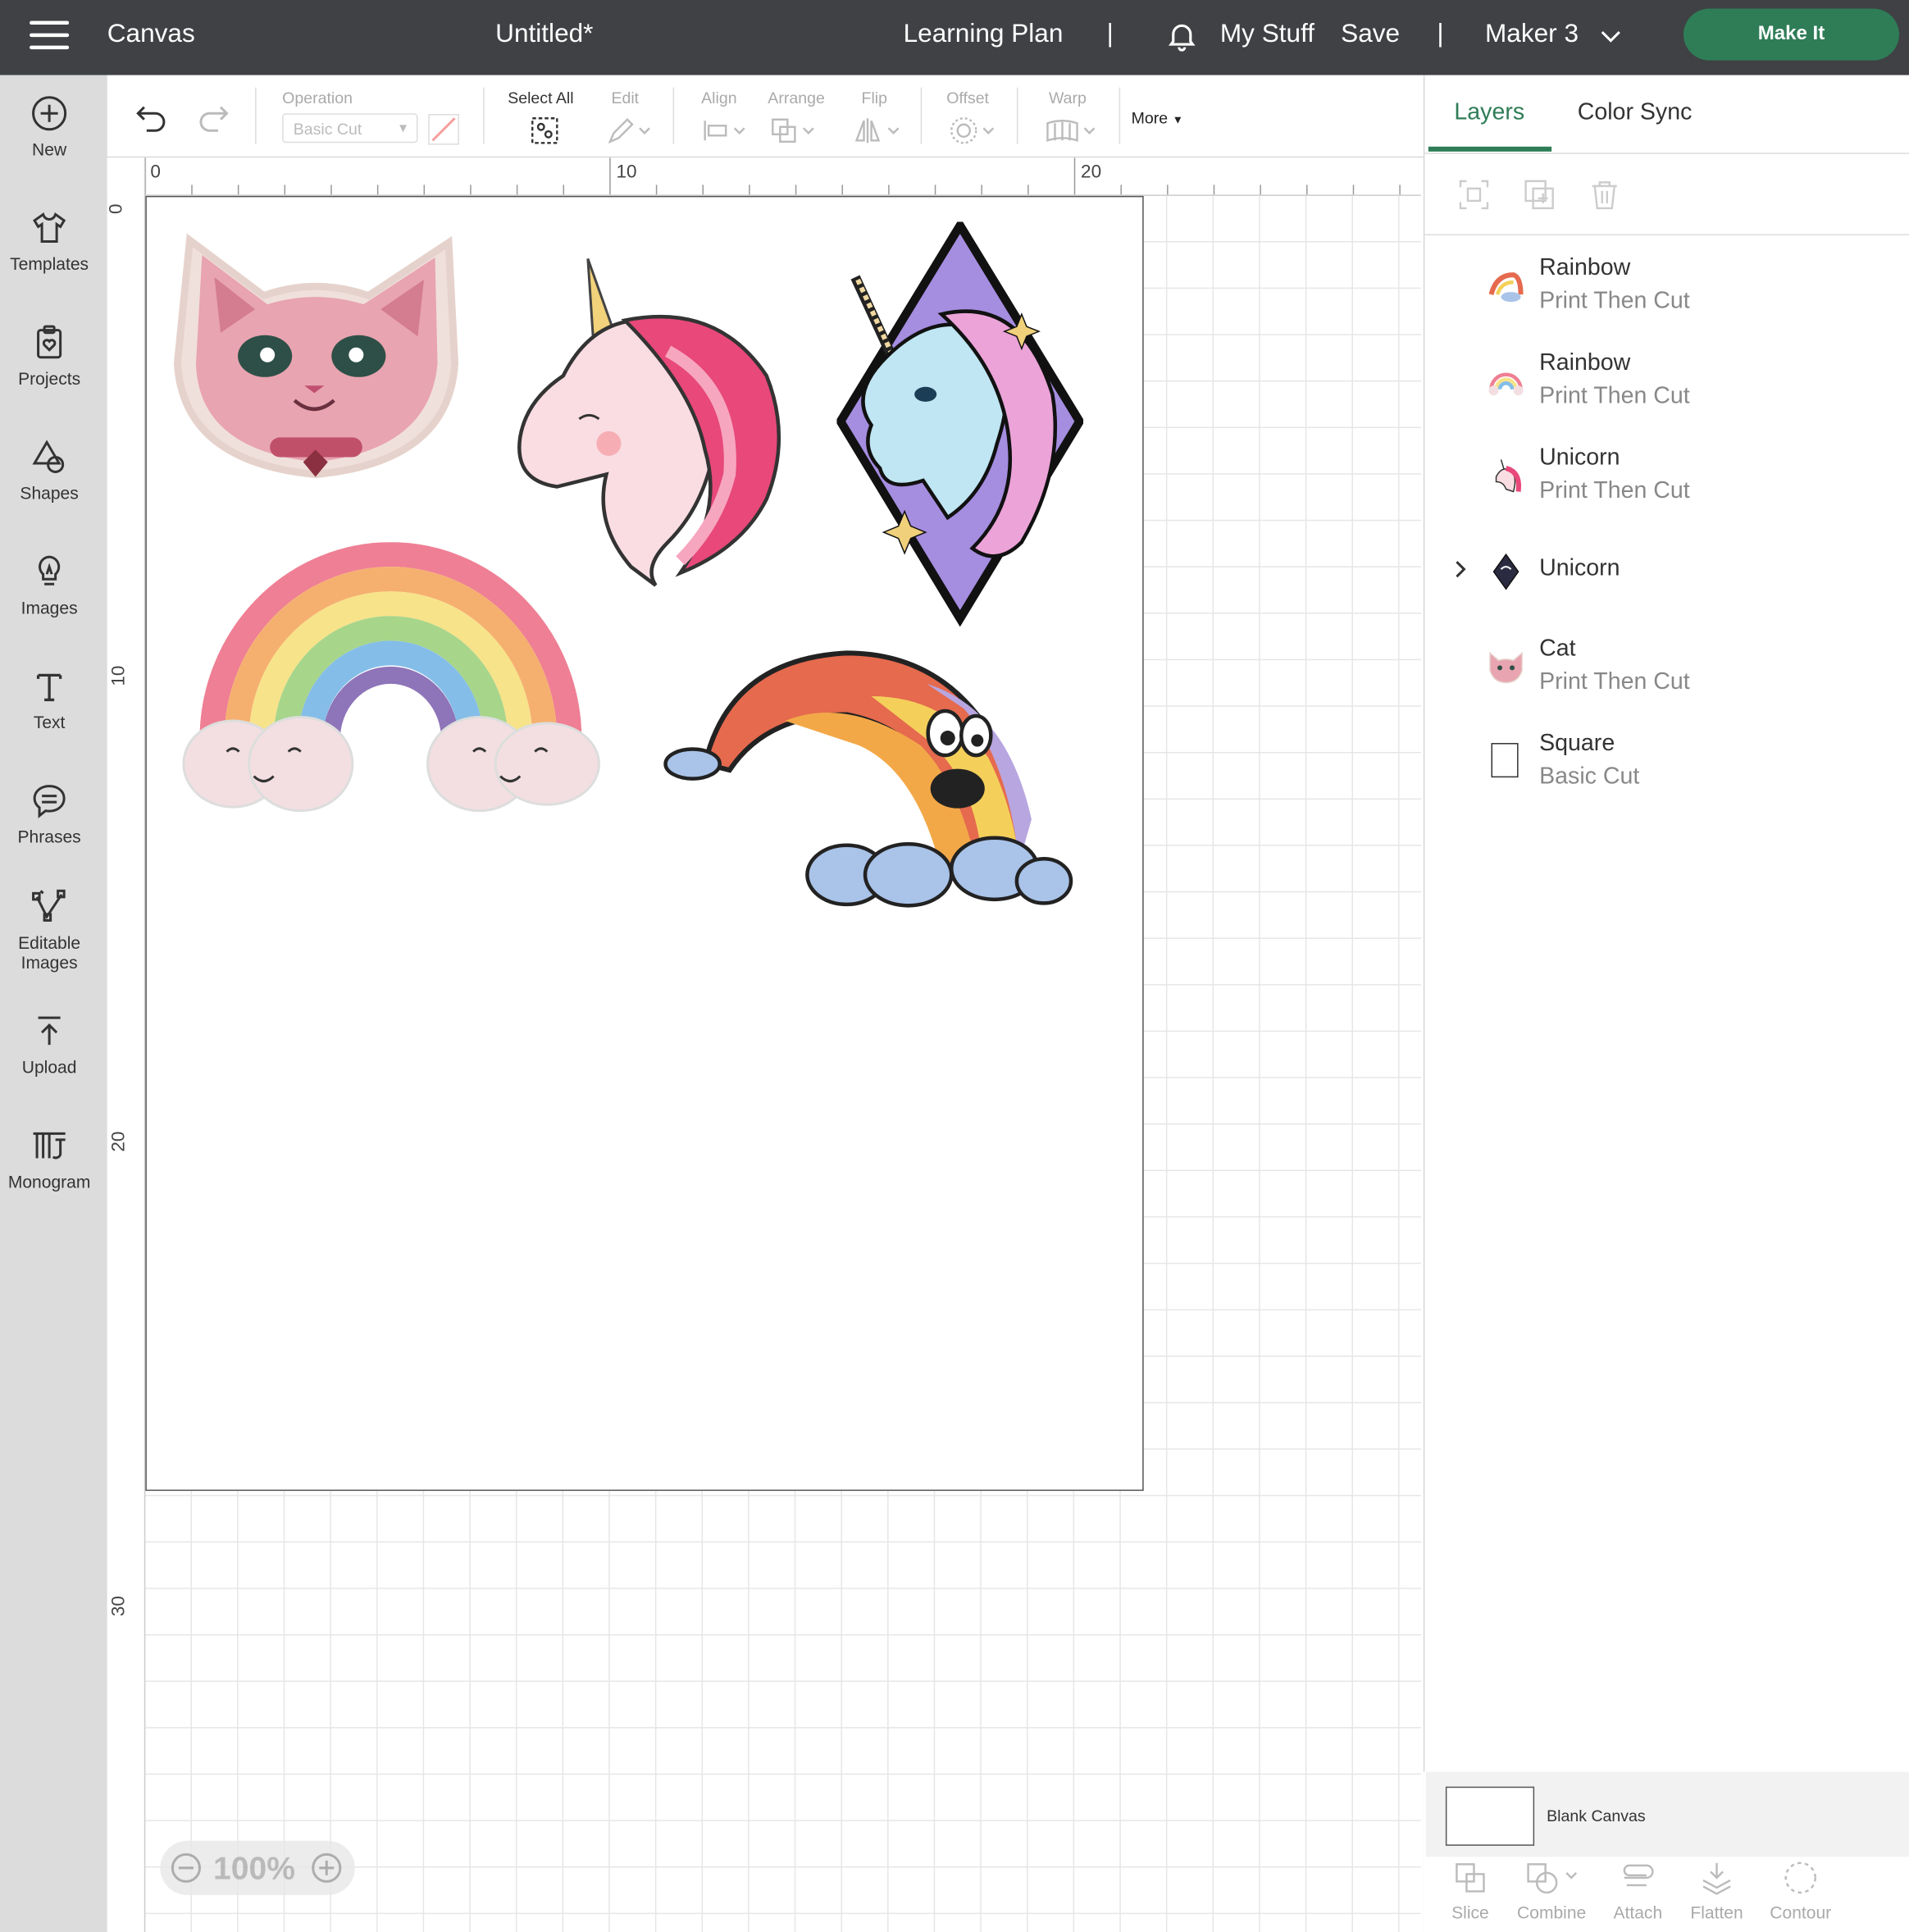  I want to click on sidebar-item-label: Templates, so click(49, 263).